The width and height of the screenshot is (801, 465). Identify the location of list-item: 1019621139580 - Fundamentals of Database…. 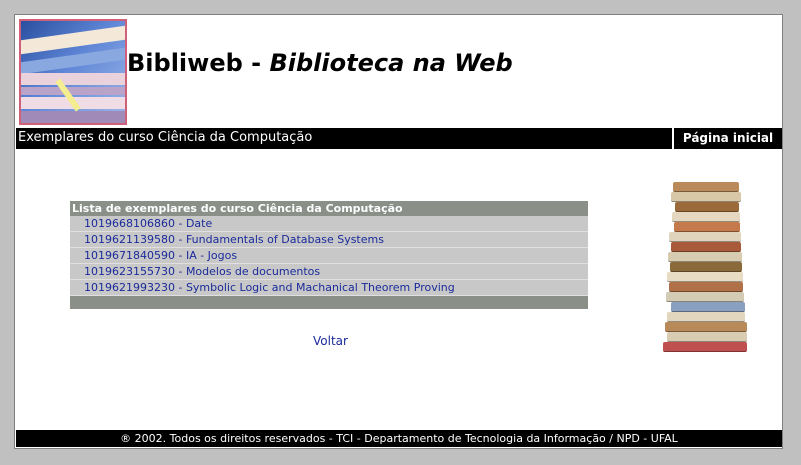
(329, 240).